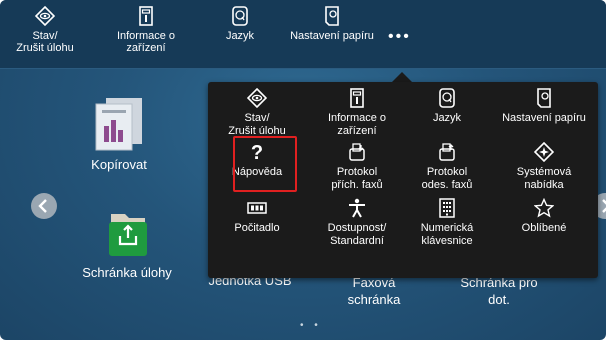  I want to click on menu-item-language-label: Jazyk, so click(447, 118).